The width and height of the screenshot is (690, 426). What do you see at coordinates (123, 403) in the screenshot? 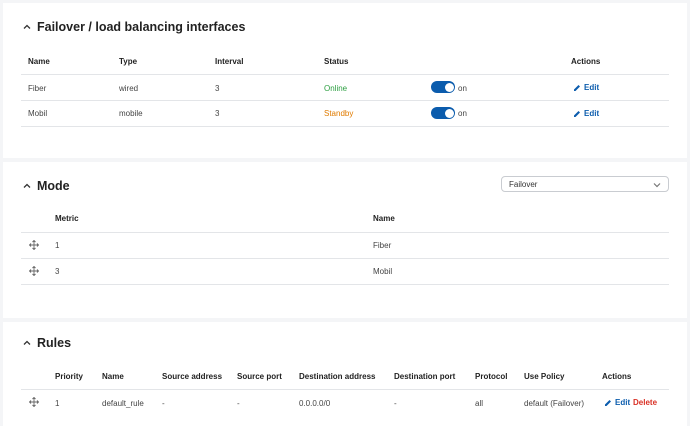
I see `rule-name: default_rule` at bounding box center [123, 403].